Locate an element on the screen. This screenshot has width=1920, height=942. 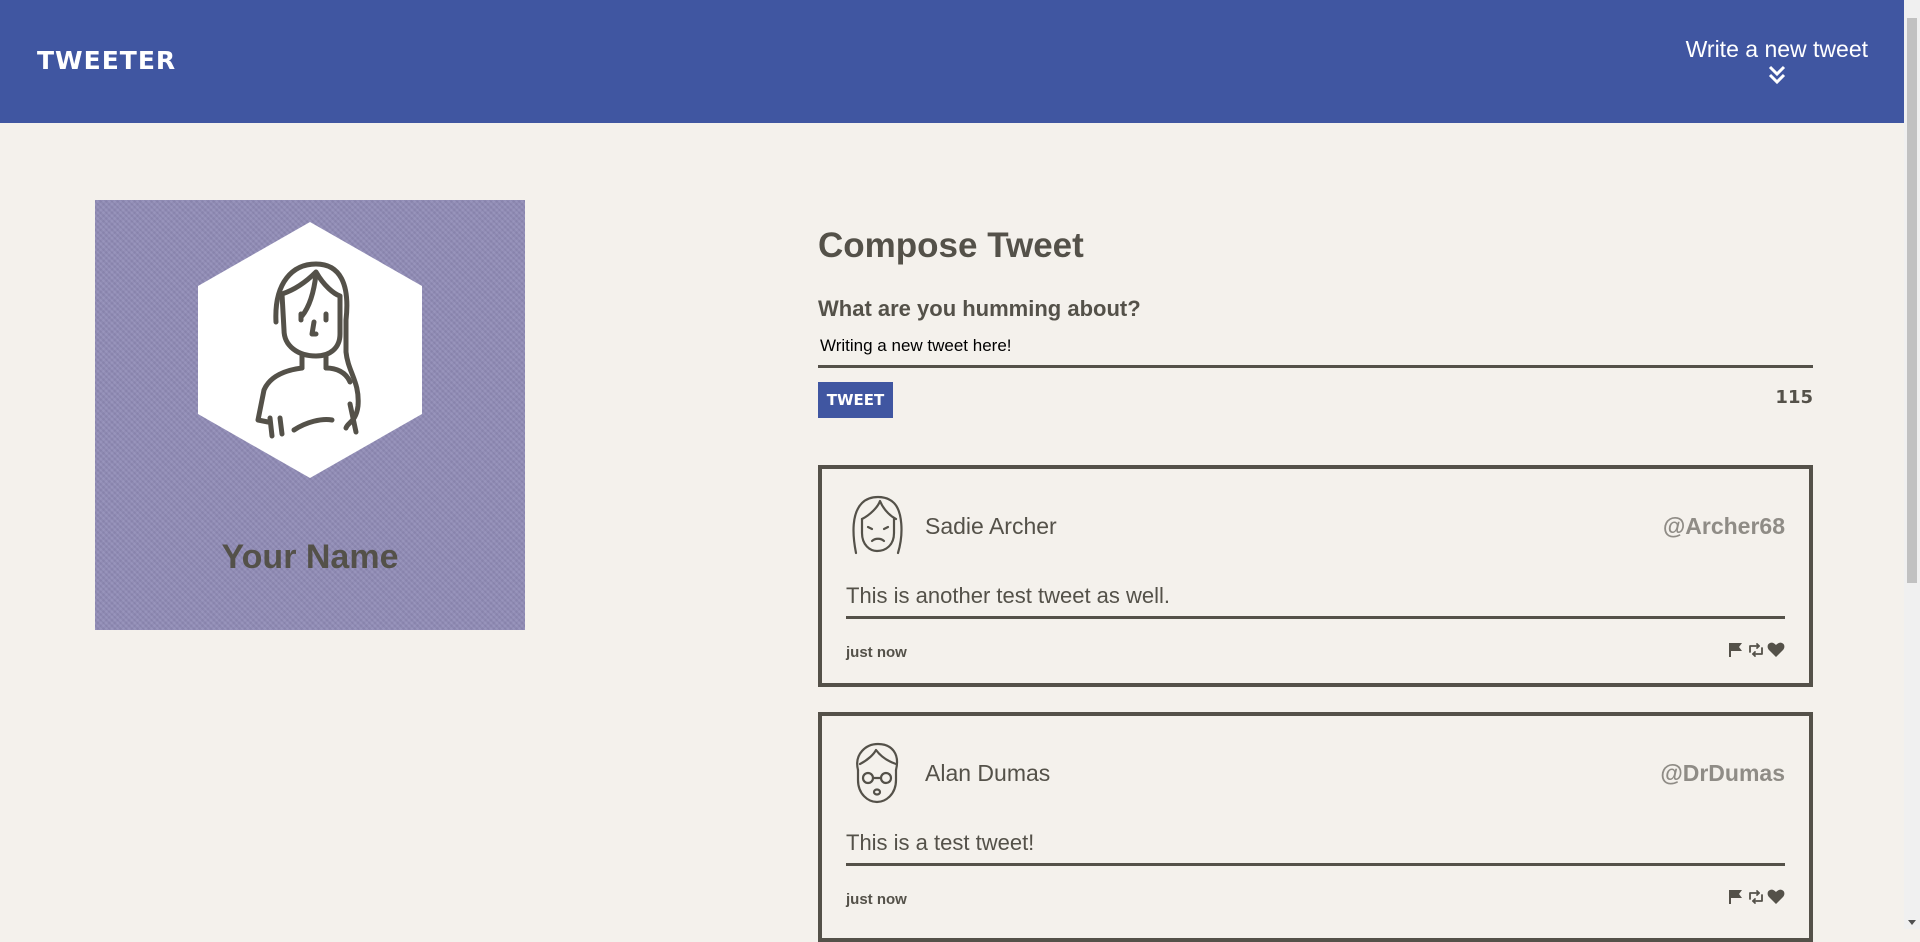
profile-card: Your Name is located at coordinates (310, 415).